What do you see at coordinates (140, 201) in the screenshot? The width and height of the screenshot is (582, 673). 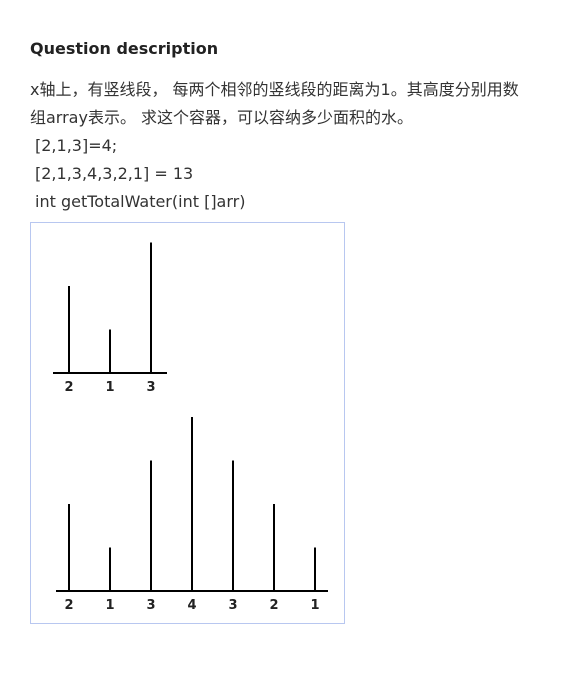 I see `function-signature: int getTotalWater(int []arr)` at bounding box center [140, 201].